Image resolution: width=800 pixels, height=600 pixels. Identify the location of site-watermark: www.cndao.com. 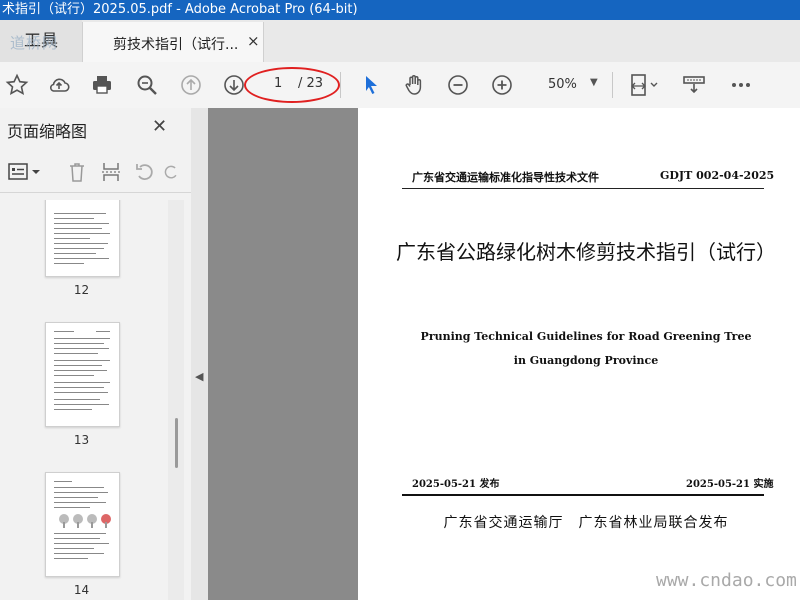
(726, 580).